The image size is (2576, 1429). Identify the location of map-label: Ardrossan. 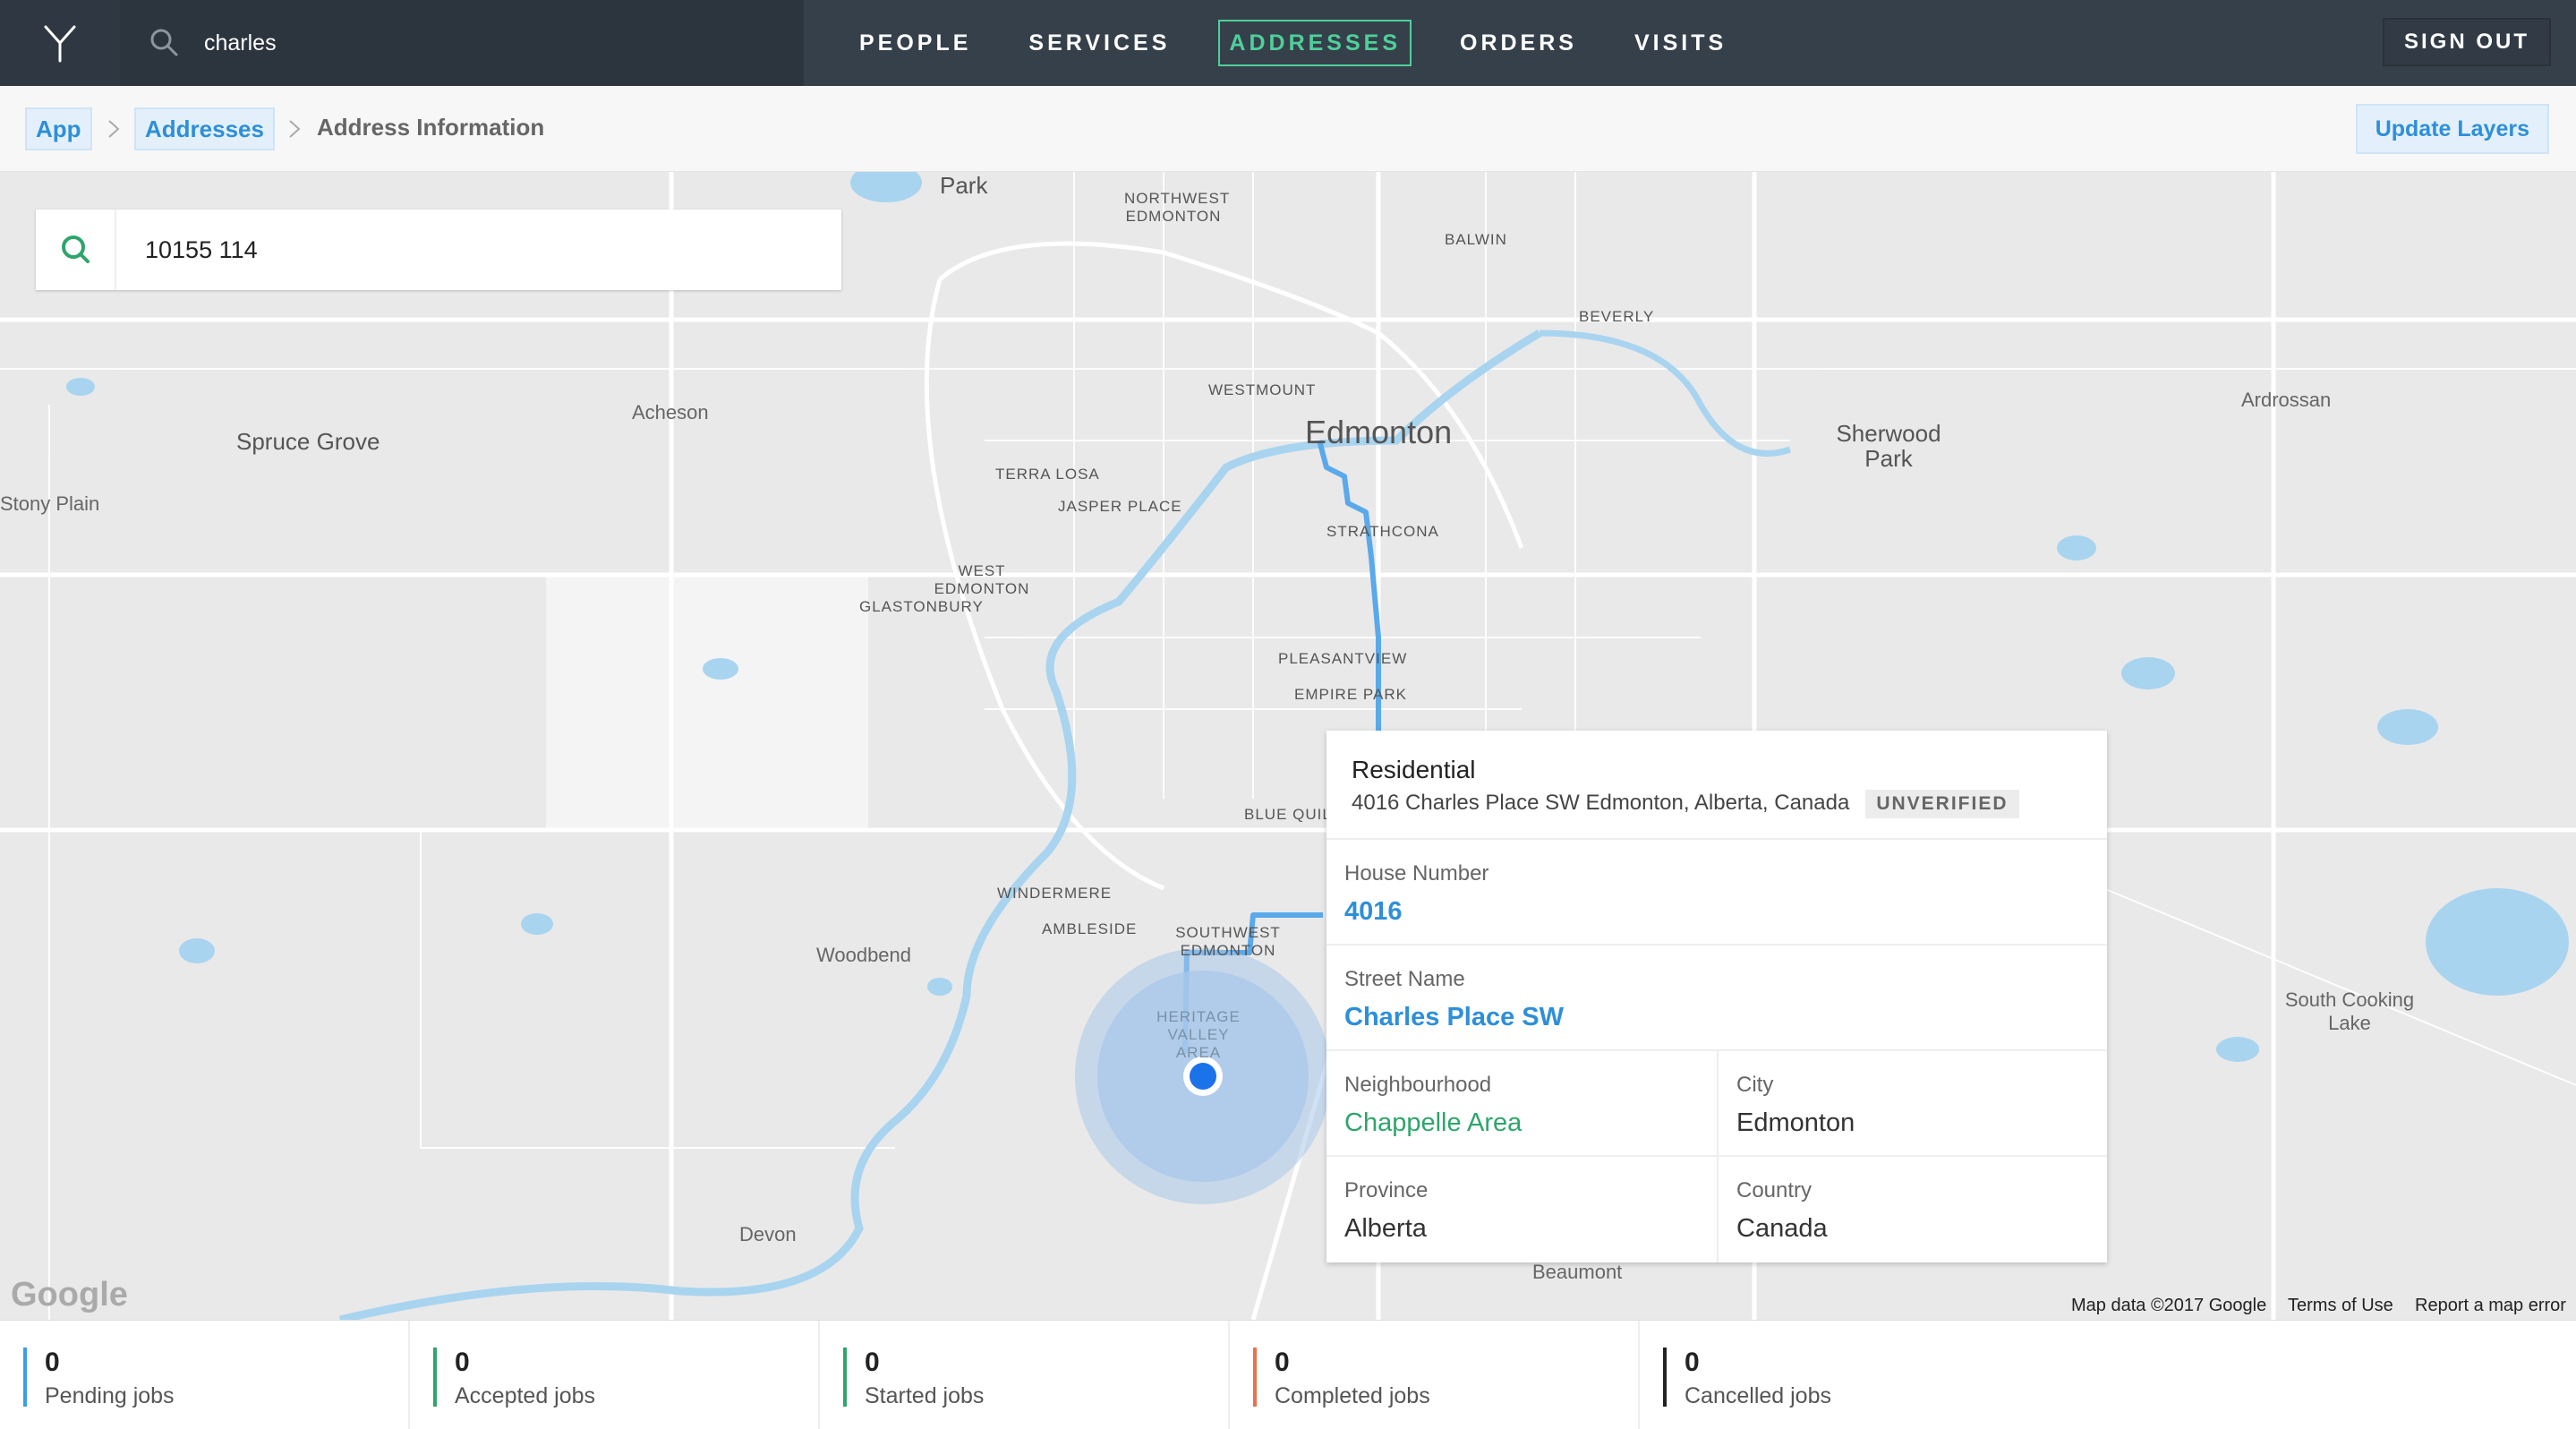
(2286, 400).